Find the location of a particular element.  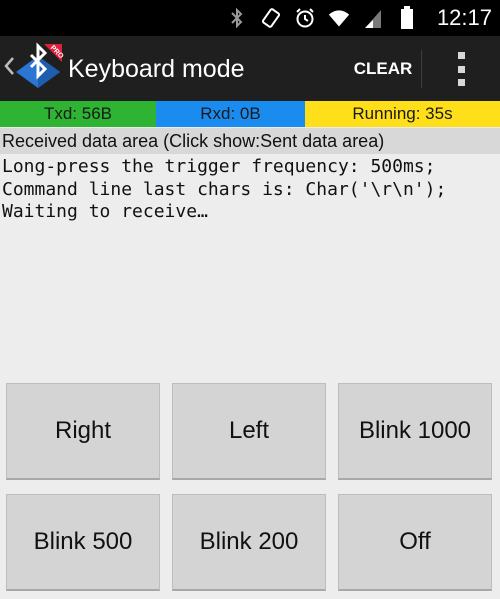

action-divider is located at coordinates (421, 69).